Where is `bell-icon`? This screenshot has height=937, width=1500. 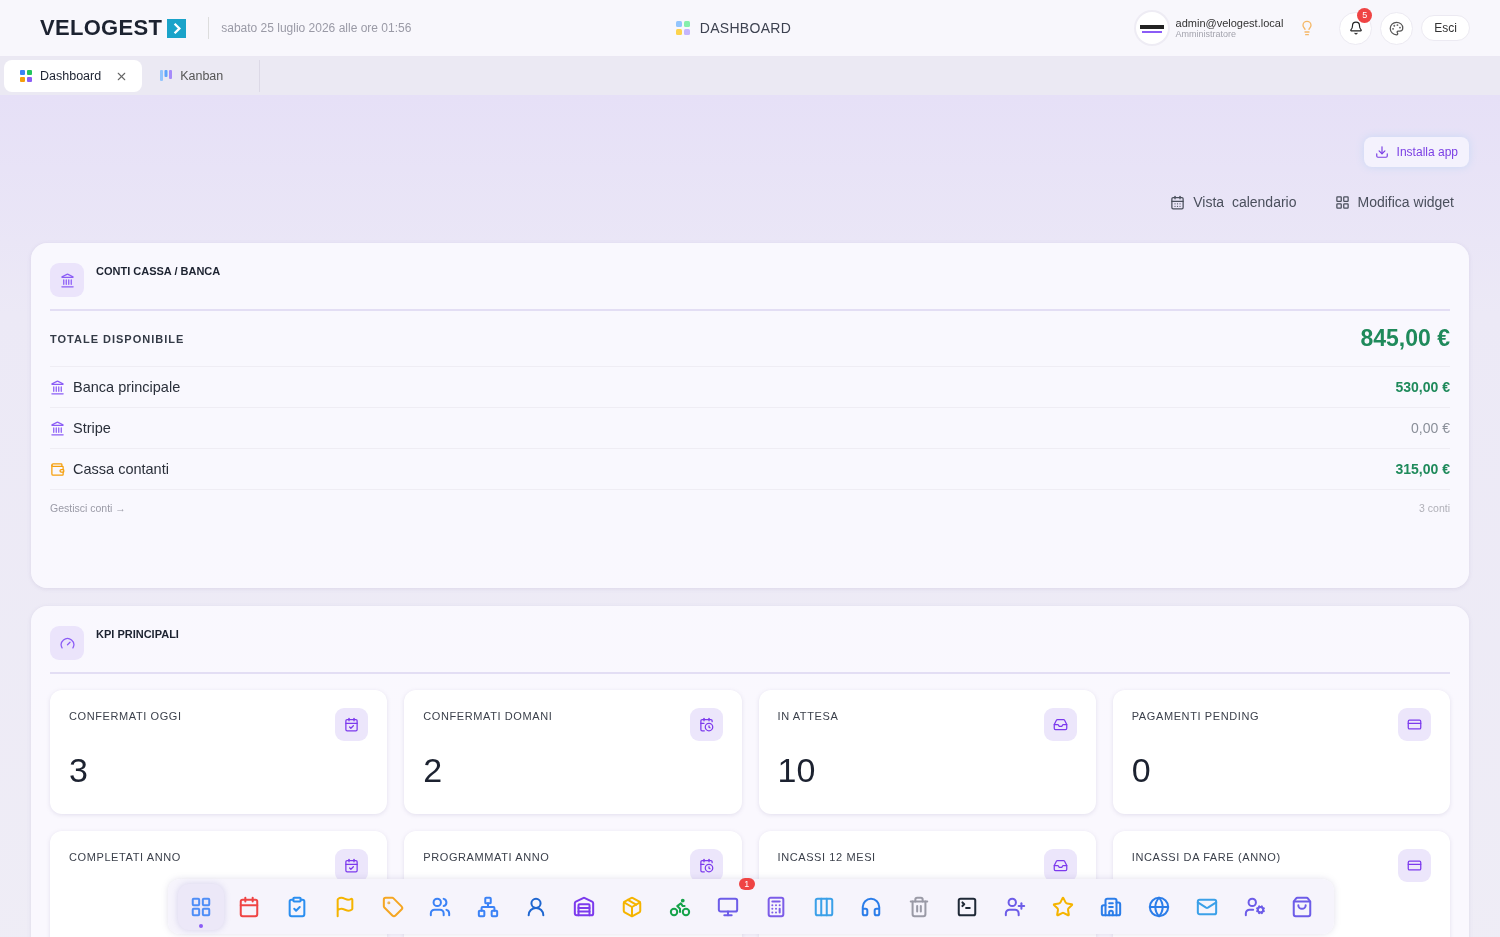
bell-icon is located at coordinates (1355, 28).